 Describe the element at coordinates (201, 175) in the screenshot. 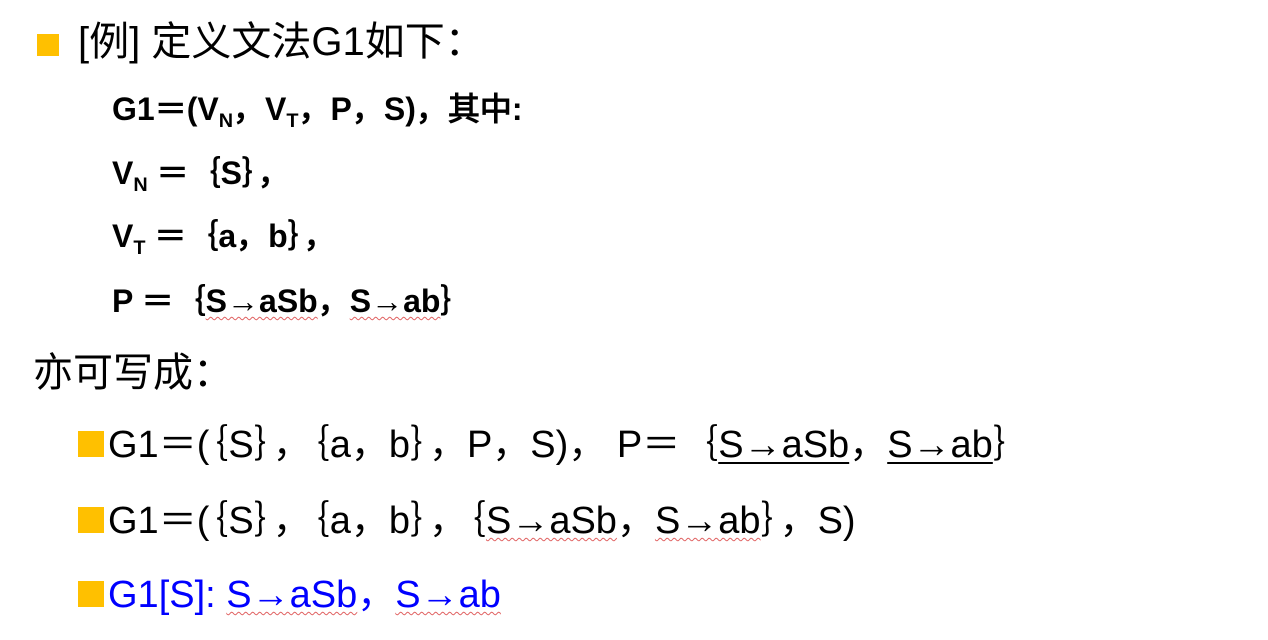

I see `nonterminal-set-line: VN ＝｛S｝，` at that location.